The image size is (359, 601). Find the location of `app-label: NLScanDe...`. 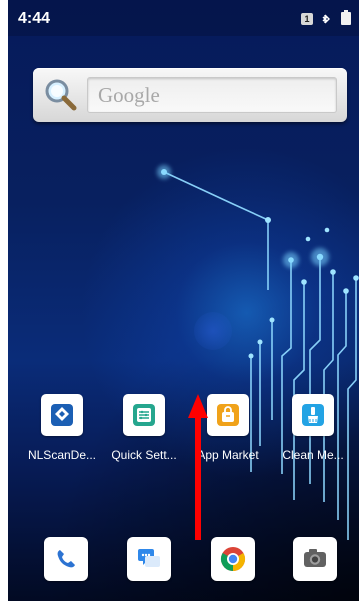

app-label: NLScanDe... is located at coordinates (62, 455).